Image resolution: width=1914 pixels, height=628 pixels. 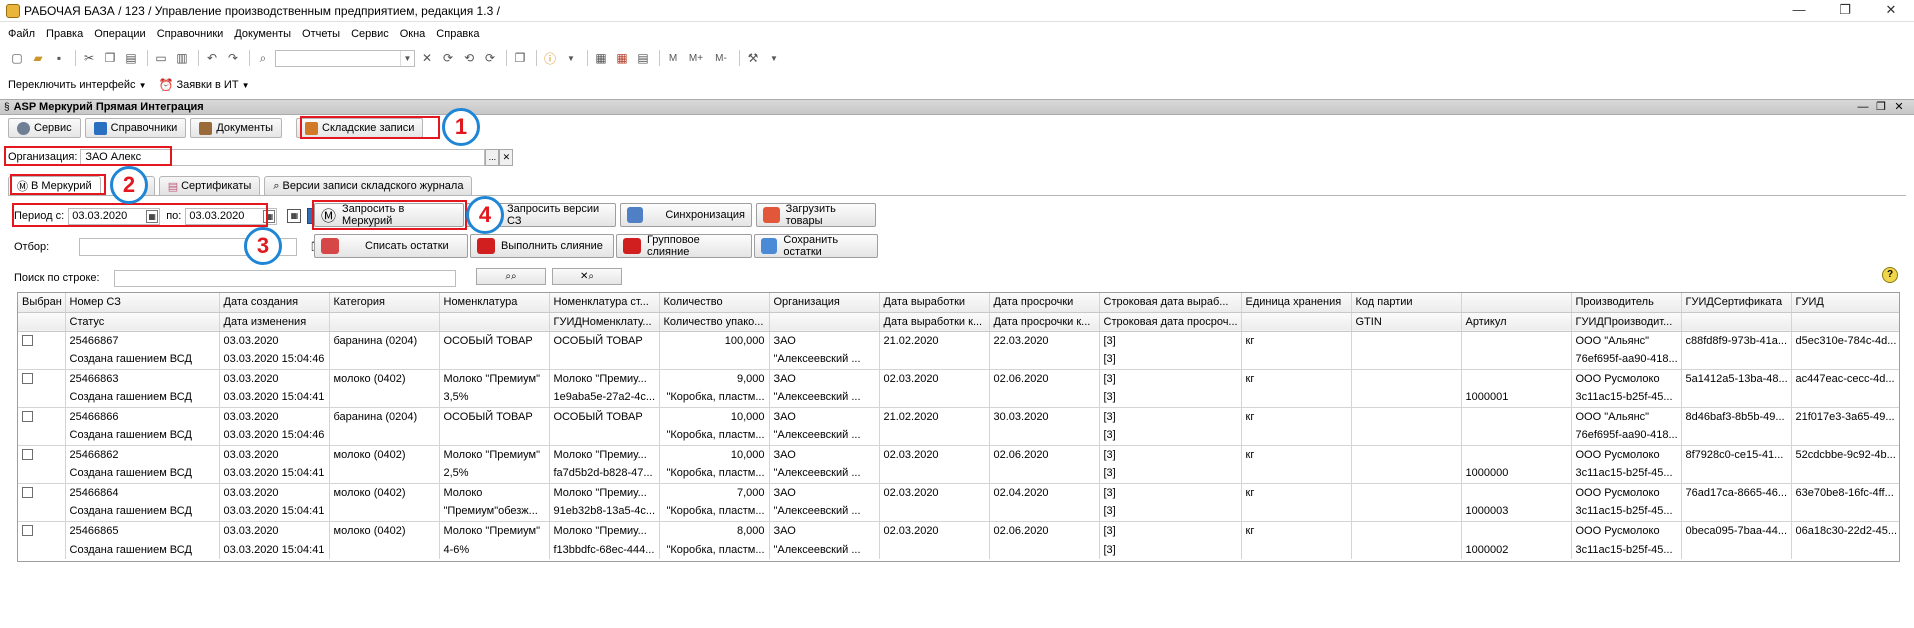 What do you see at coordinates (721, 58) in the screenshot?
I see `memory-minus-icon: M-` at bounding box center [721, 58].